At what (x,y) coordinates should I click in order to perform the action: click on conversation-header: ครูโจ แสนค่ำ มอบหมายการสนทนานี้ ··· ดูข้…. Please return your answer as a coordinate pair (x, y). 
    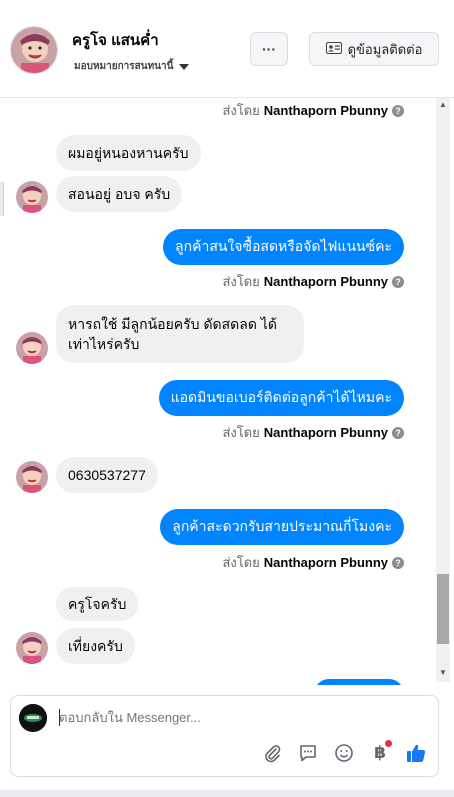
    Looking at the image, I should click on (227, 49).